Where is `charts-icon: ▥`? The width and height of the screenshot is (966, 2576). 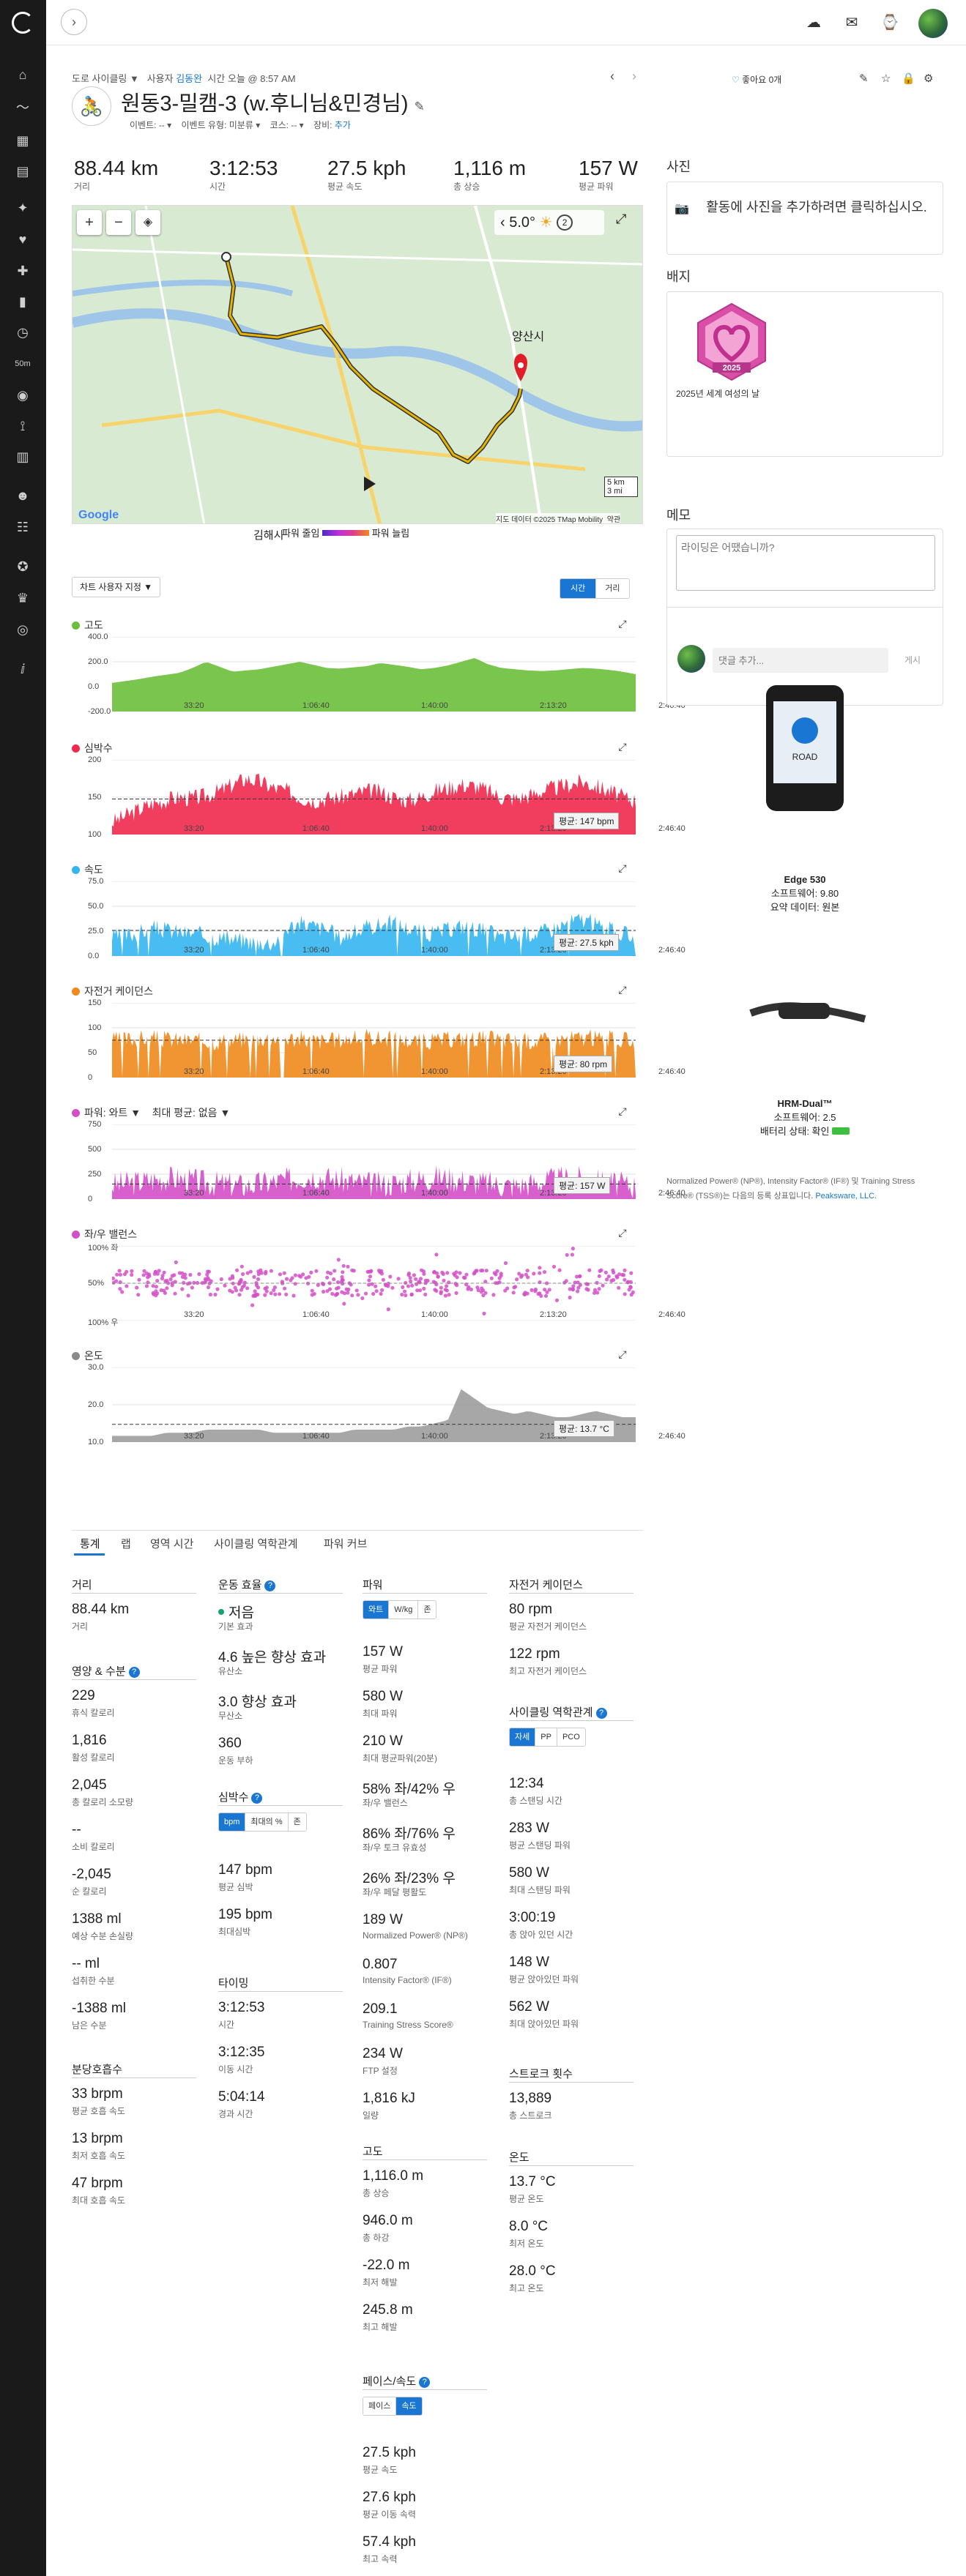
charts-icon: ▥ is located at coordinates (22, 457).